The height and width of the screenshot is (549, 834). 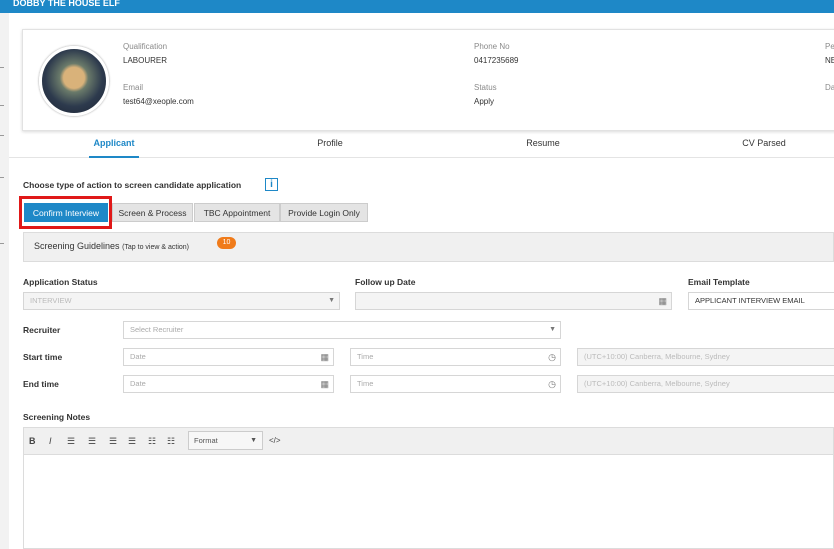 I want to click on phone-label: Phone No, so click(x=492, y=46).